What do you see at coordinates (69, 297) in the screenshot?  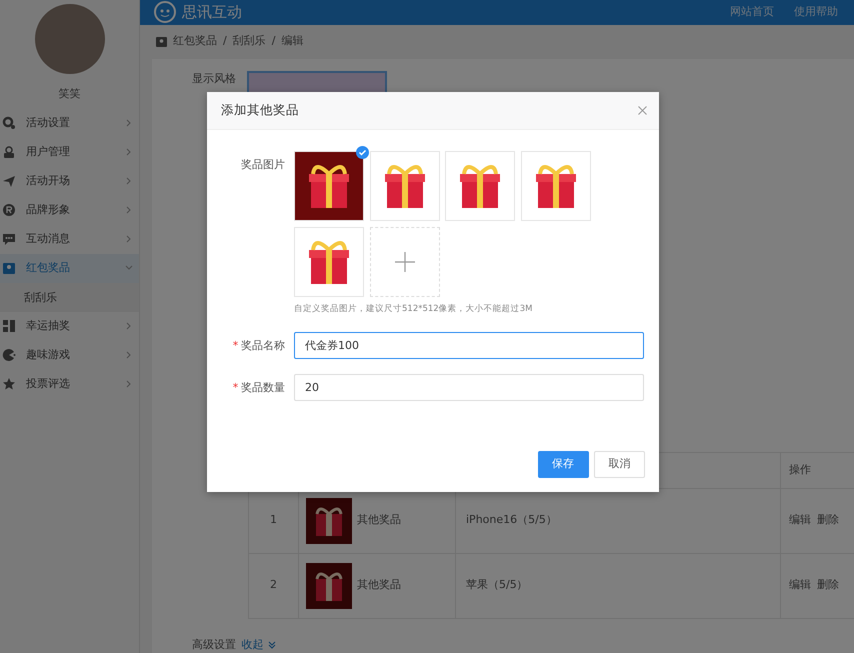 I see `sidebar-subitem: 刮刮乐` at bounding box center [69, 297].